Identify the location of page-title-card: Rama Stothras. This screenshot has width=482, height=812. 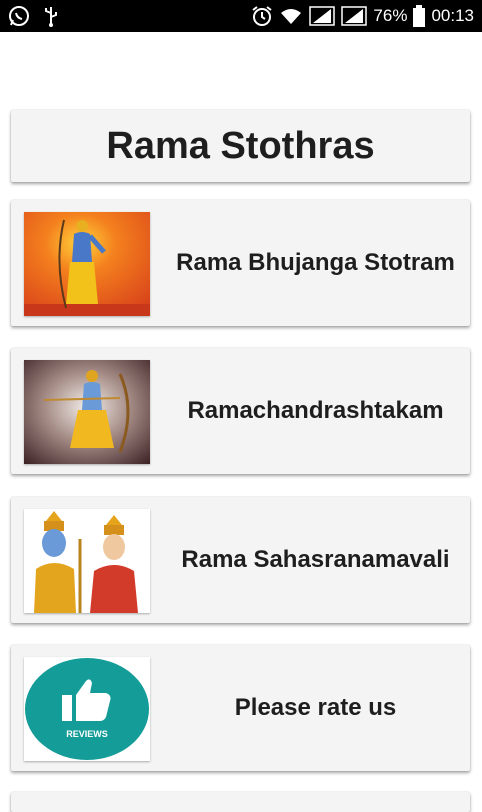
(240, 146).